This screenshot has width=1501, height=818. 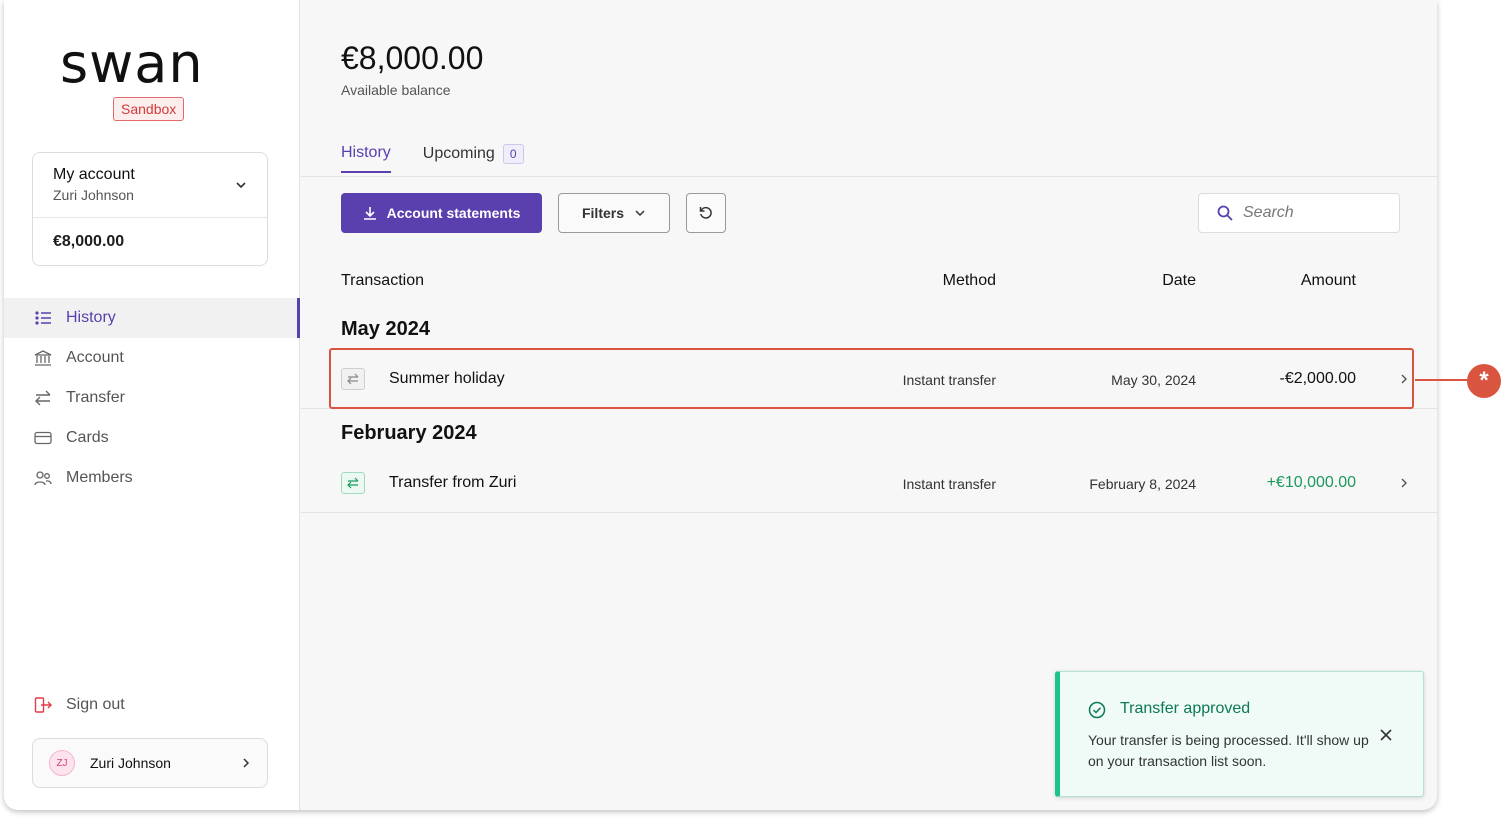 What do you see at coordinates (1441, 380) in the screenshot?
I see `callout-connector` at bounding box center [1441, 380].